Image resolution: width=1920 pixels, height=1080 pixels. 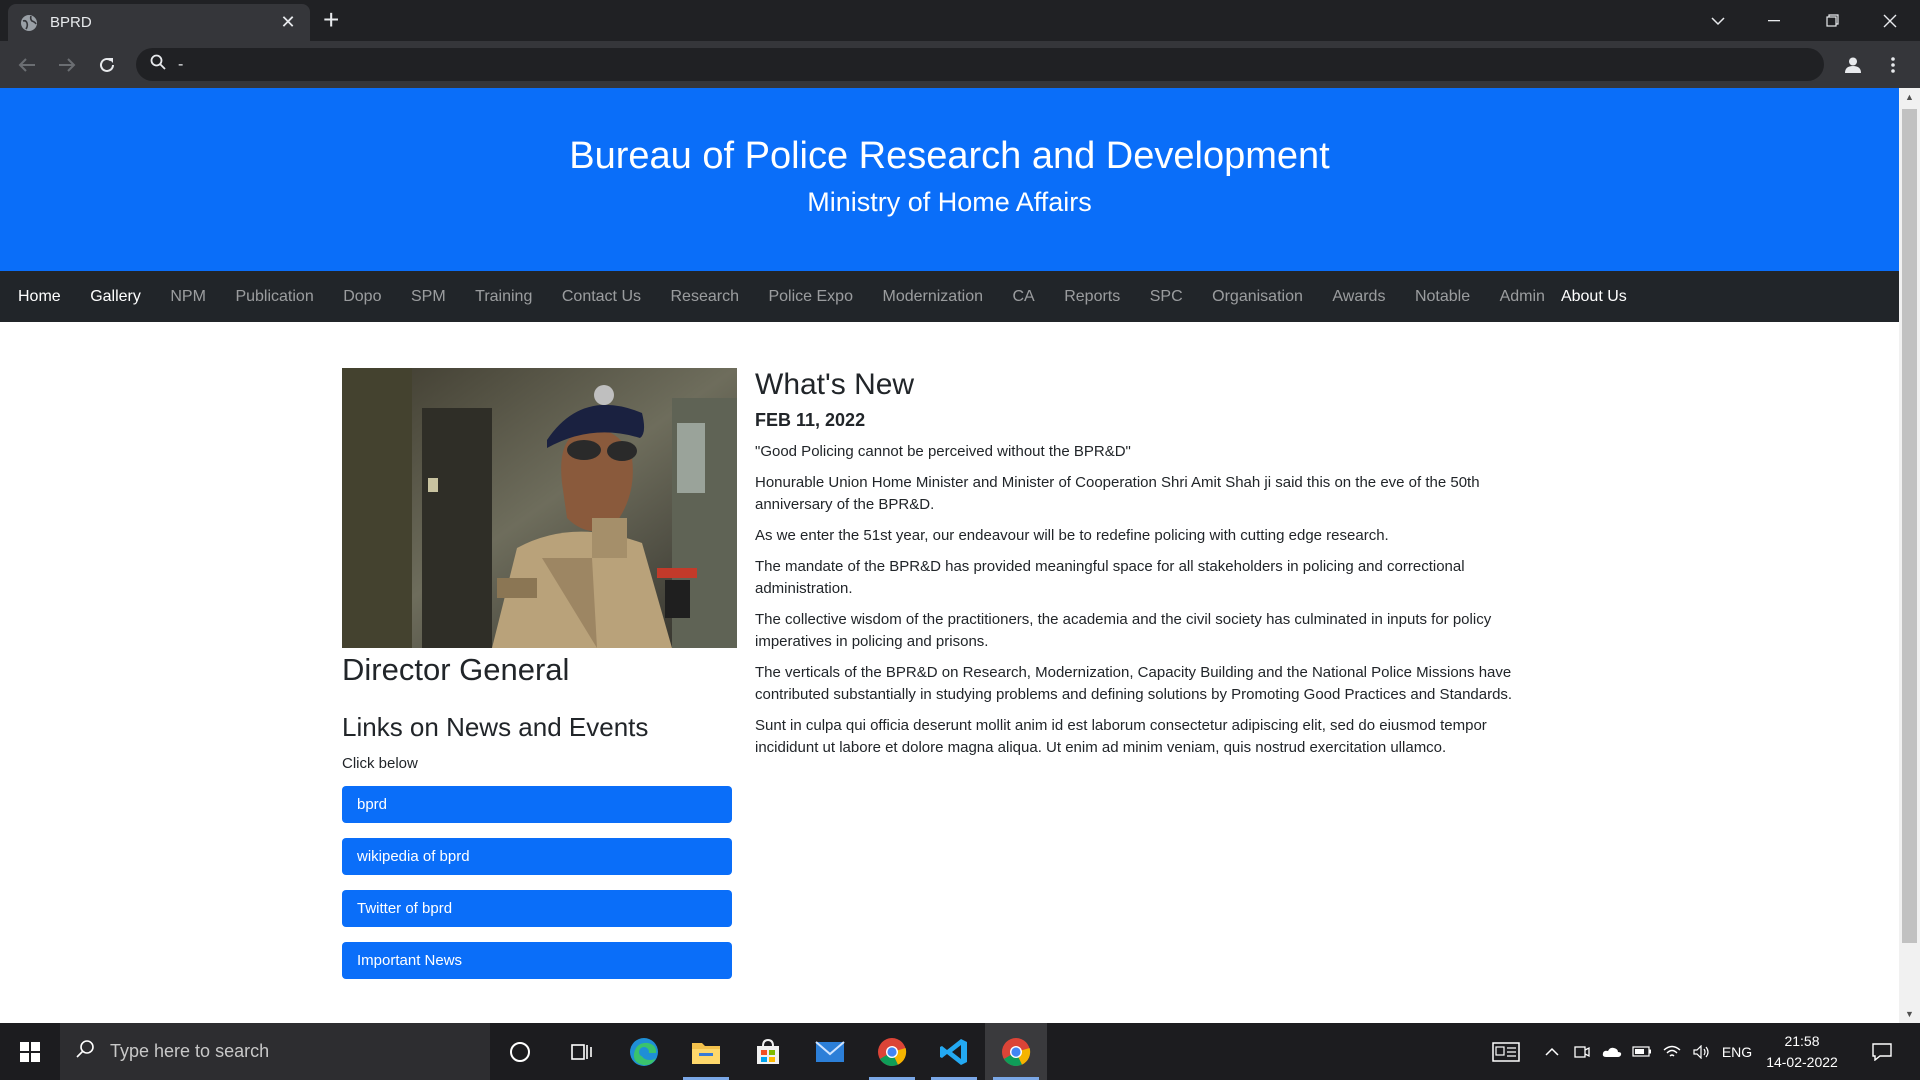 I want to click on nav-spc: SPC, so click(x=1166, y=297).